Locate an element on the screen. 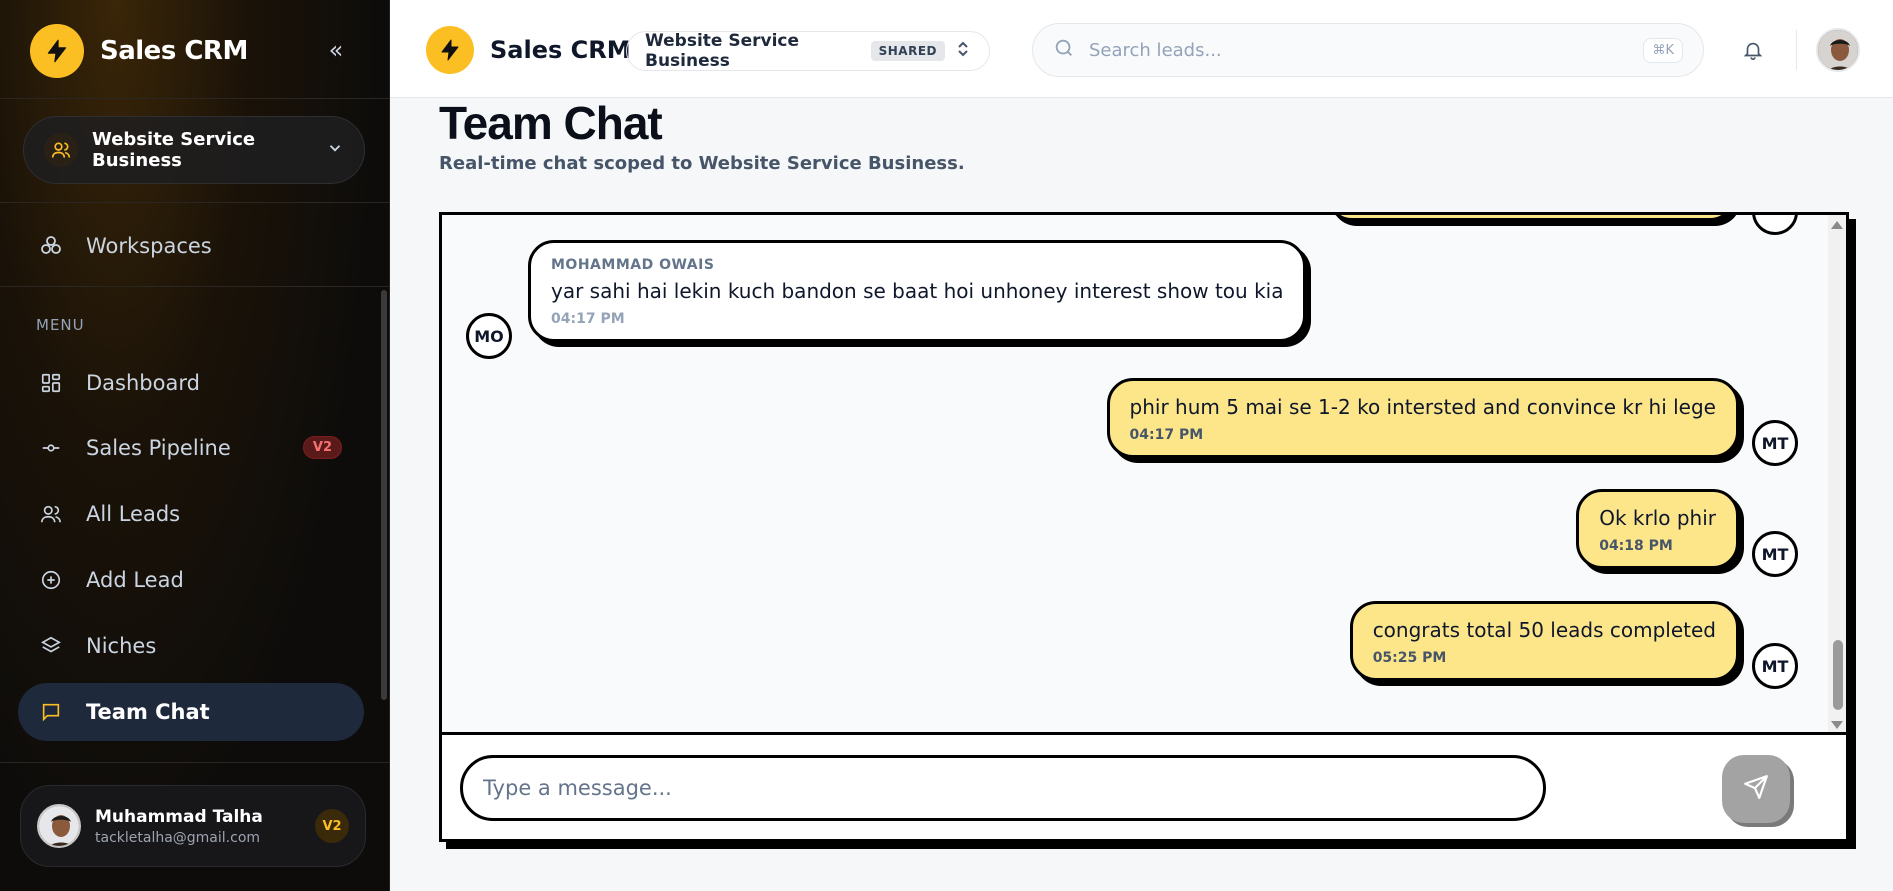  notifications-bell-icon is located at coordinates (1753, 50).